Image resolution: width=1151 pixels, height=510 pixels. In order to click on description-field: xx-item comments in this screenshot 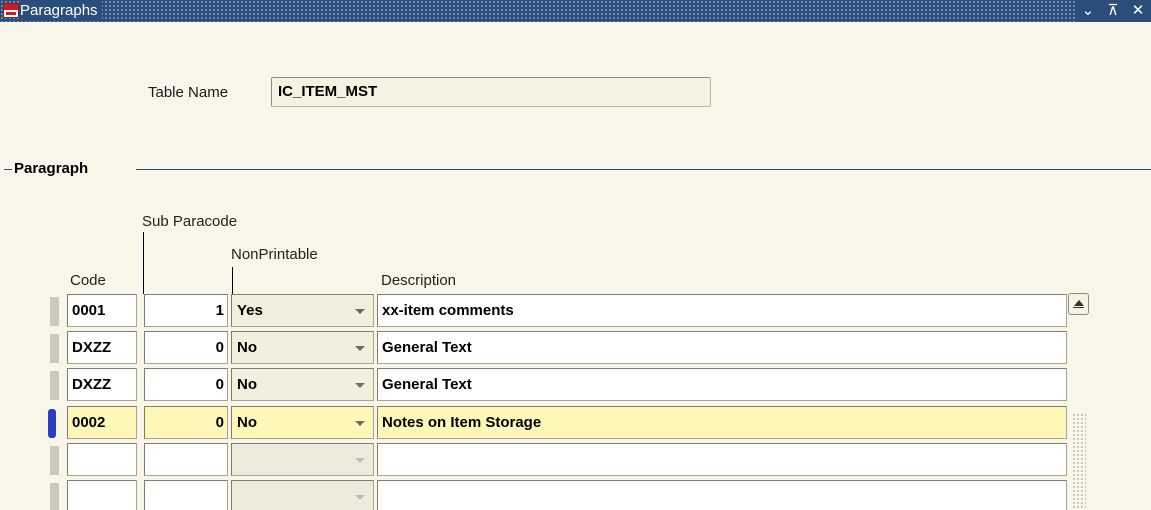, I will do `click(722, 310)`.